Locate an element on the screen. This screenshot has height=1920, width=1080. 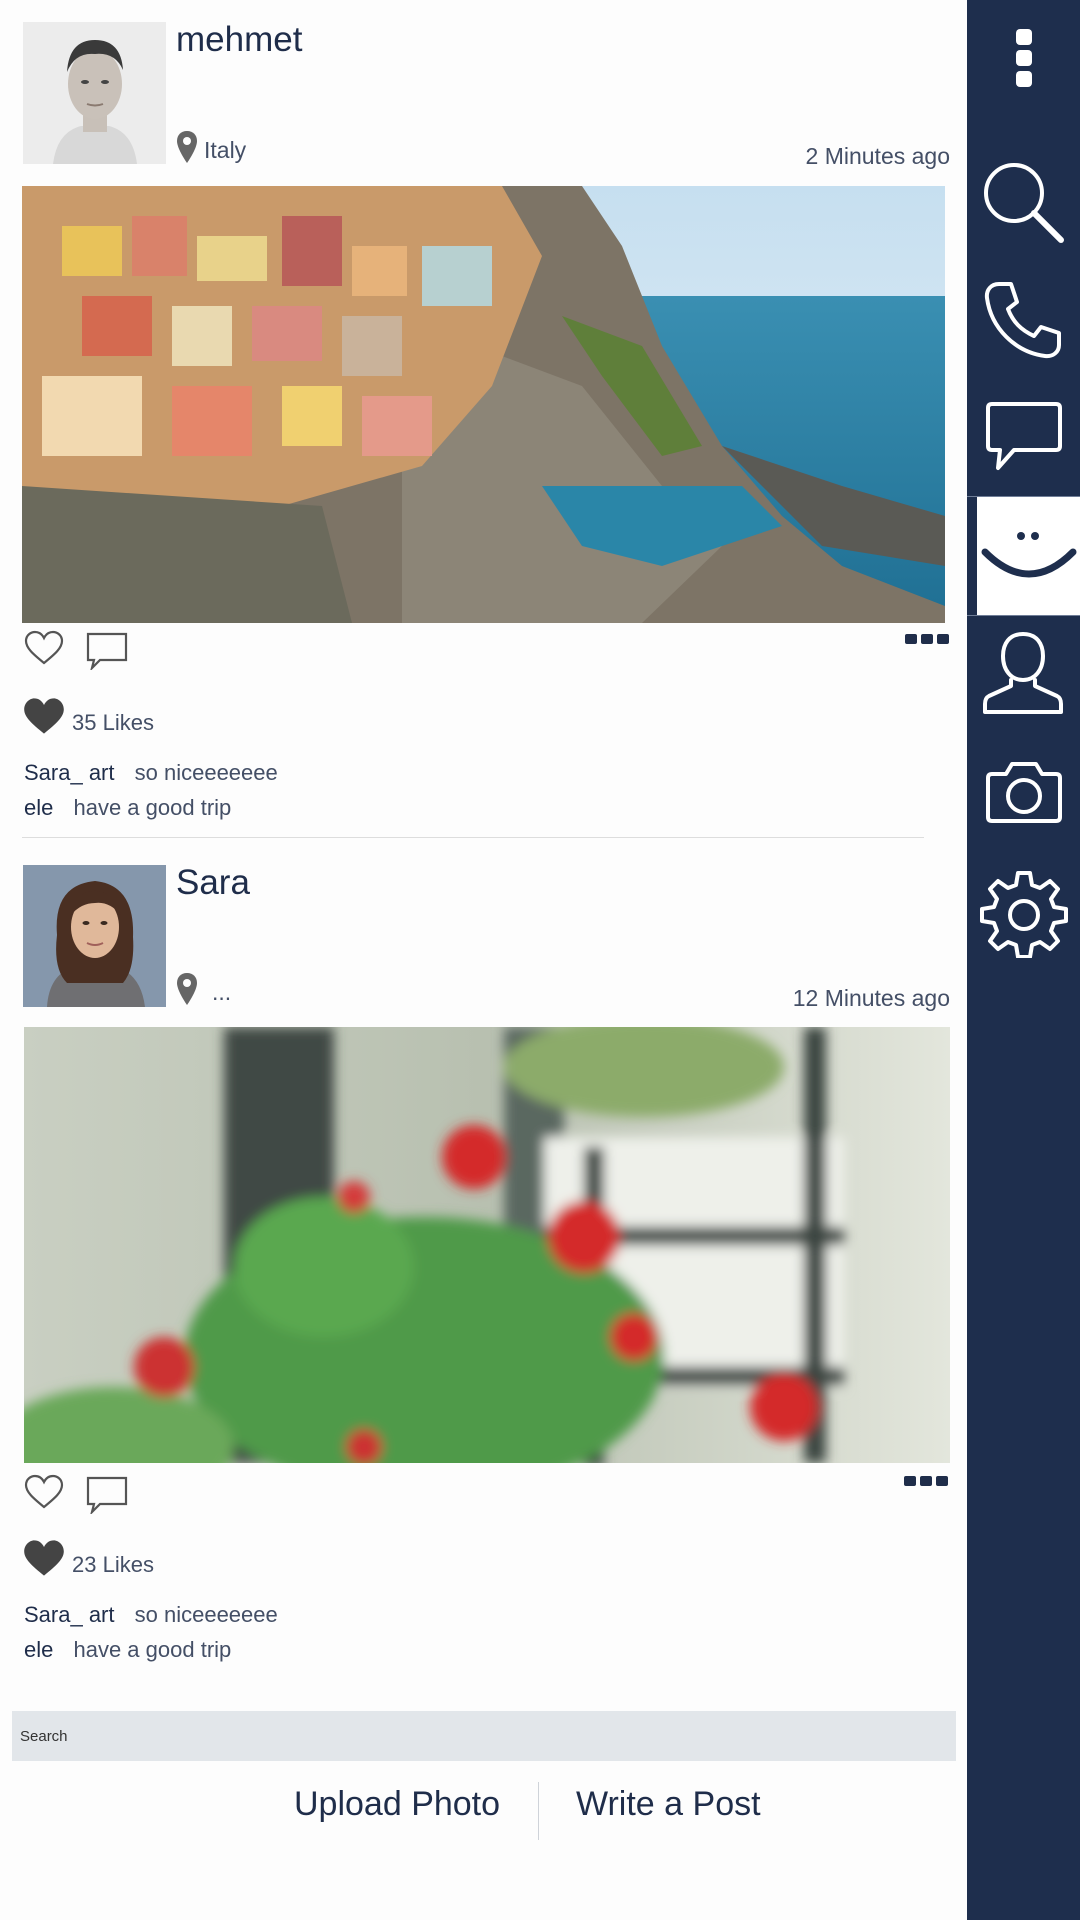
post-username: mehmet is located at coordinates (239, 40).